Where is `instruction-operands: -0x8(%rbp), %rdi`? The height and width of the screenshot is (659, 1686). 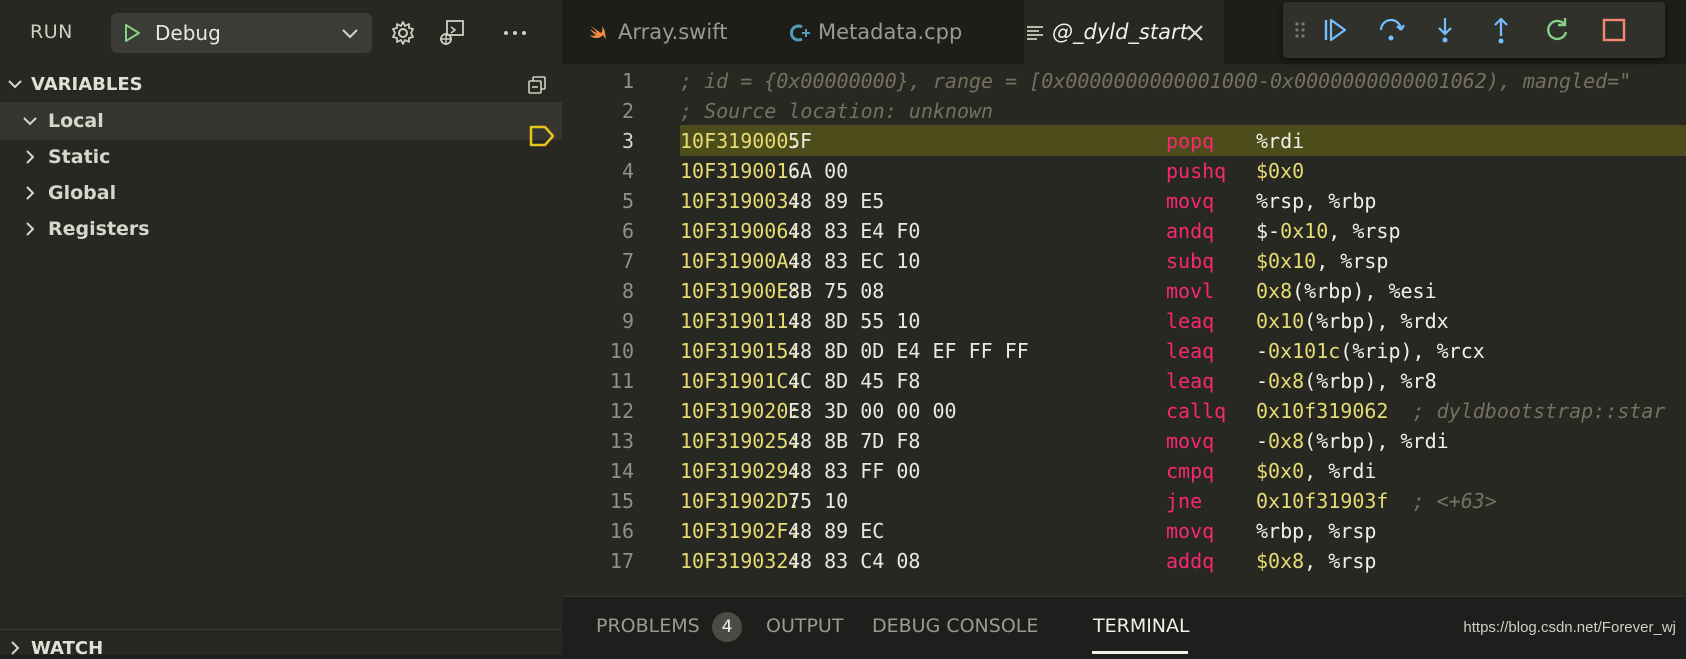 instruction-operands: -0x8(%rbp), %rdi is located at coordinates (1352, 441).